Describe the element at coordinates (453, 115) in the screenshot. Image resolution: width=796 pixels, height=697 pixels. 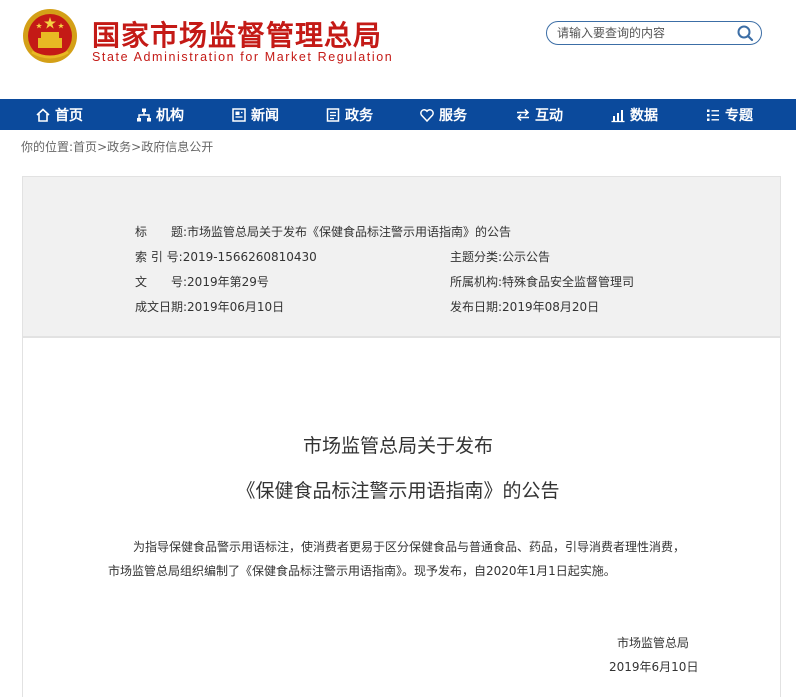
I see `nav-label: 服务` at that location.